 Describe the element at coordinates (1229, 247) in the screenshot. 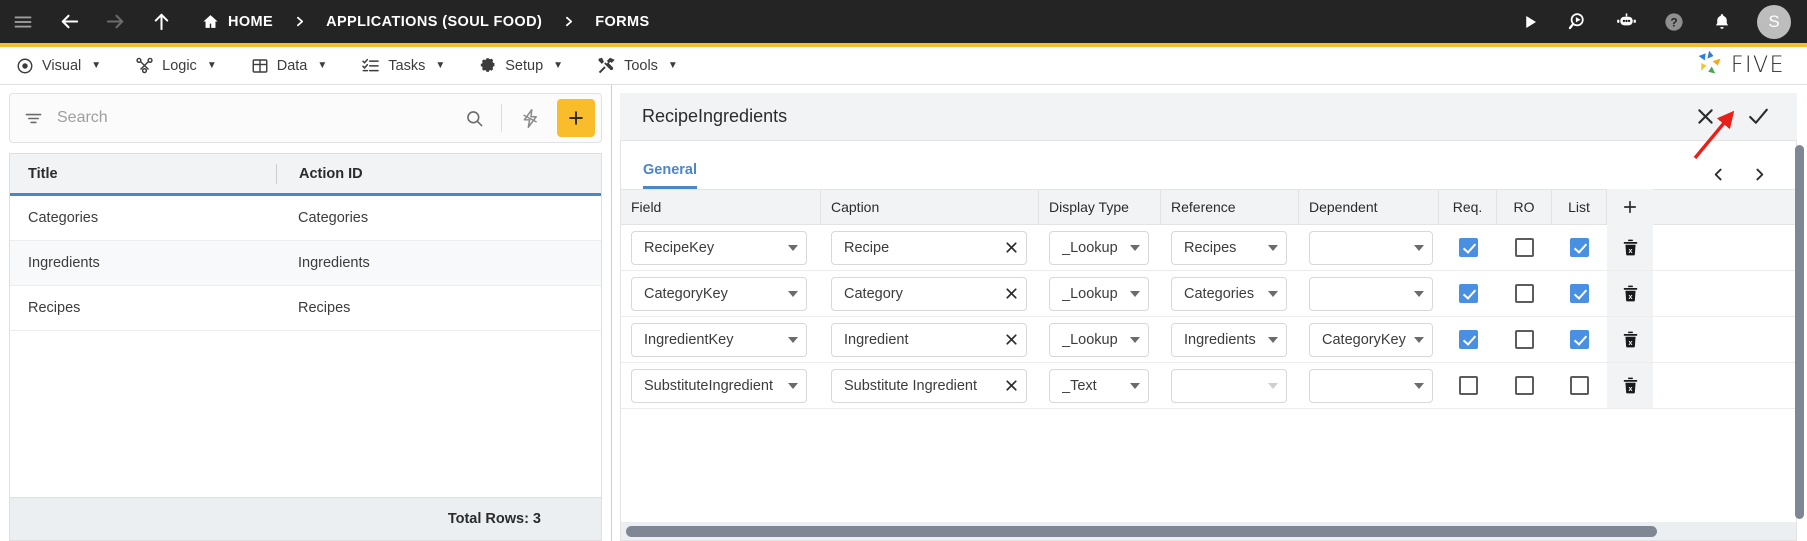

I see `reference-select: Recipes` at that location.